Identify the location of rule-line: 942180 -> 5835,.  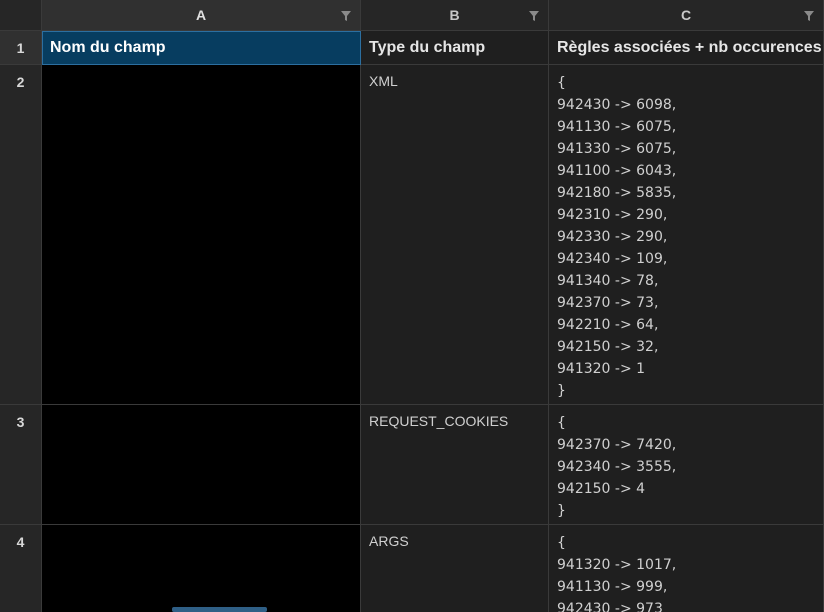
(617, 193).